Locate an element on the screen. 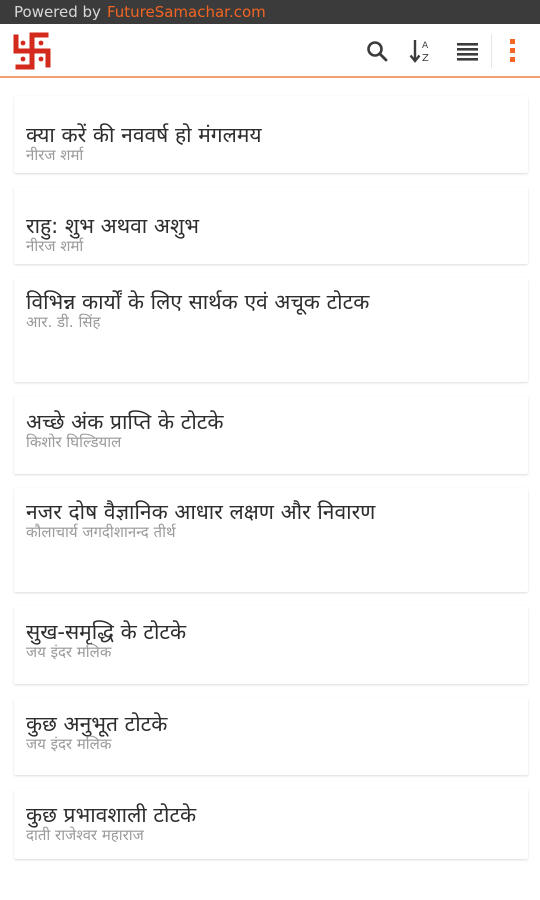 The image size is (540, 900). article-card: कुछ प्रभावशाली टोटके दाती राजेश्वर महाराज is located at coordinates (271, 824).